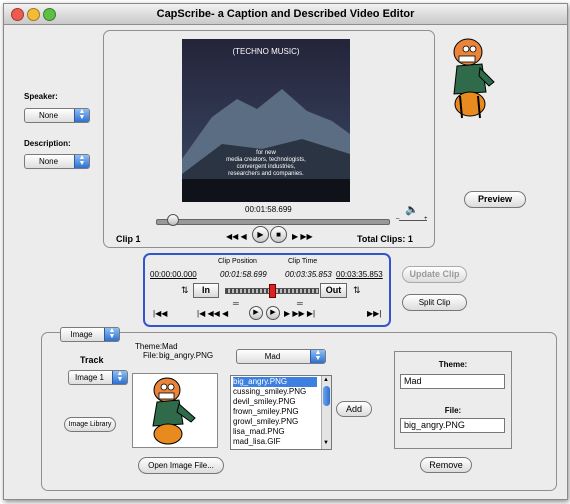  What do you see at coordinates (236, 236) in the screenshot?
I see `step-back-icon: ◀◀ ◀` at bounding box center [236, 236].